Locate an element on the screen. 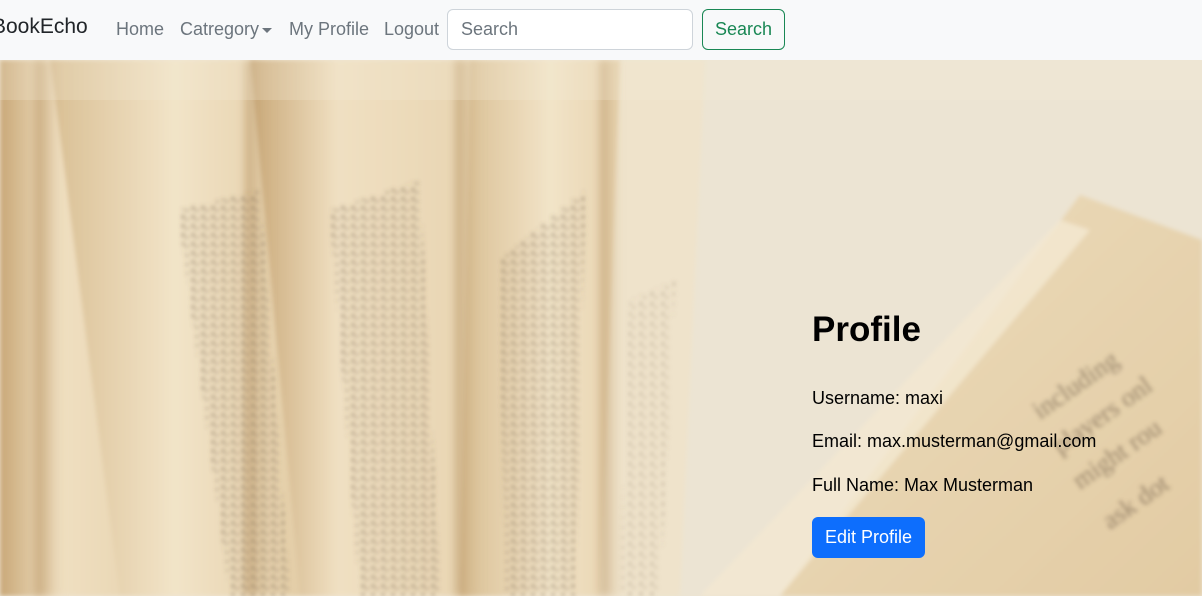 The width and height of the screenshot is (1202, 596). profile-title: Profile is located at coordinates (866, 329).